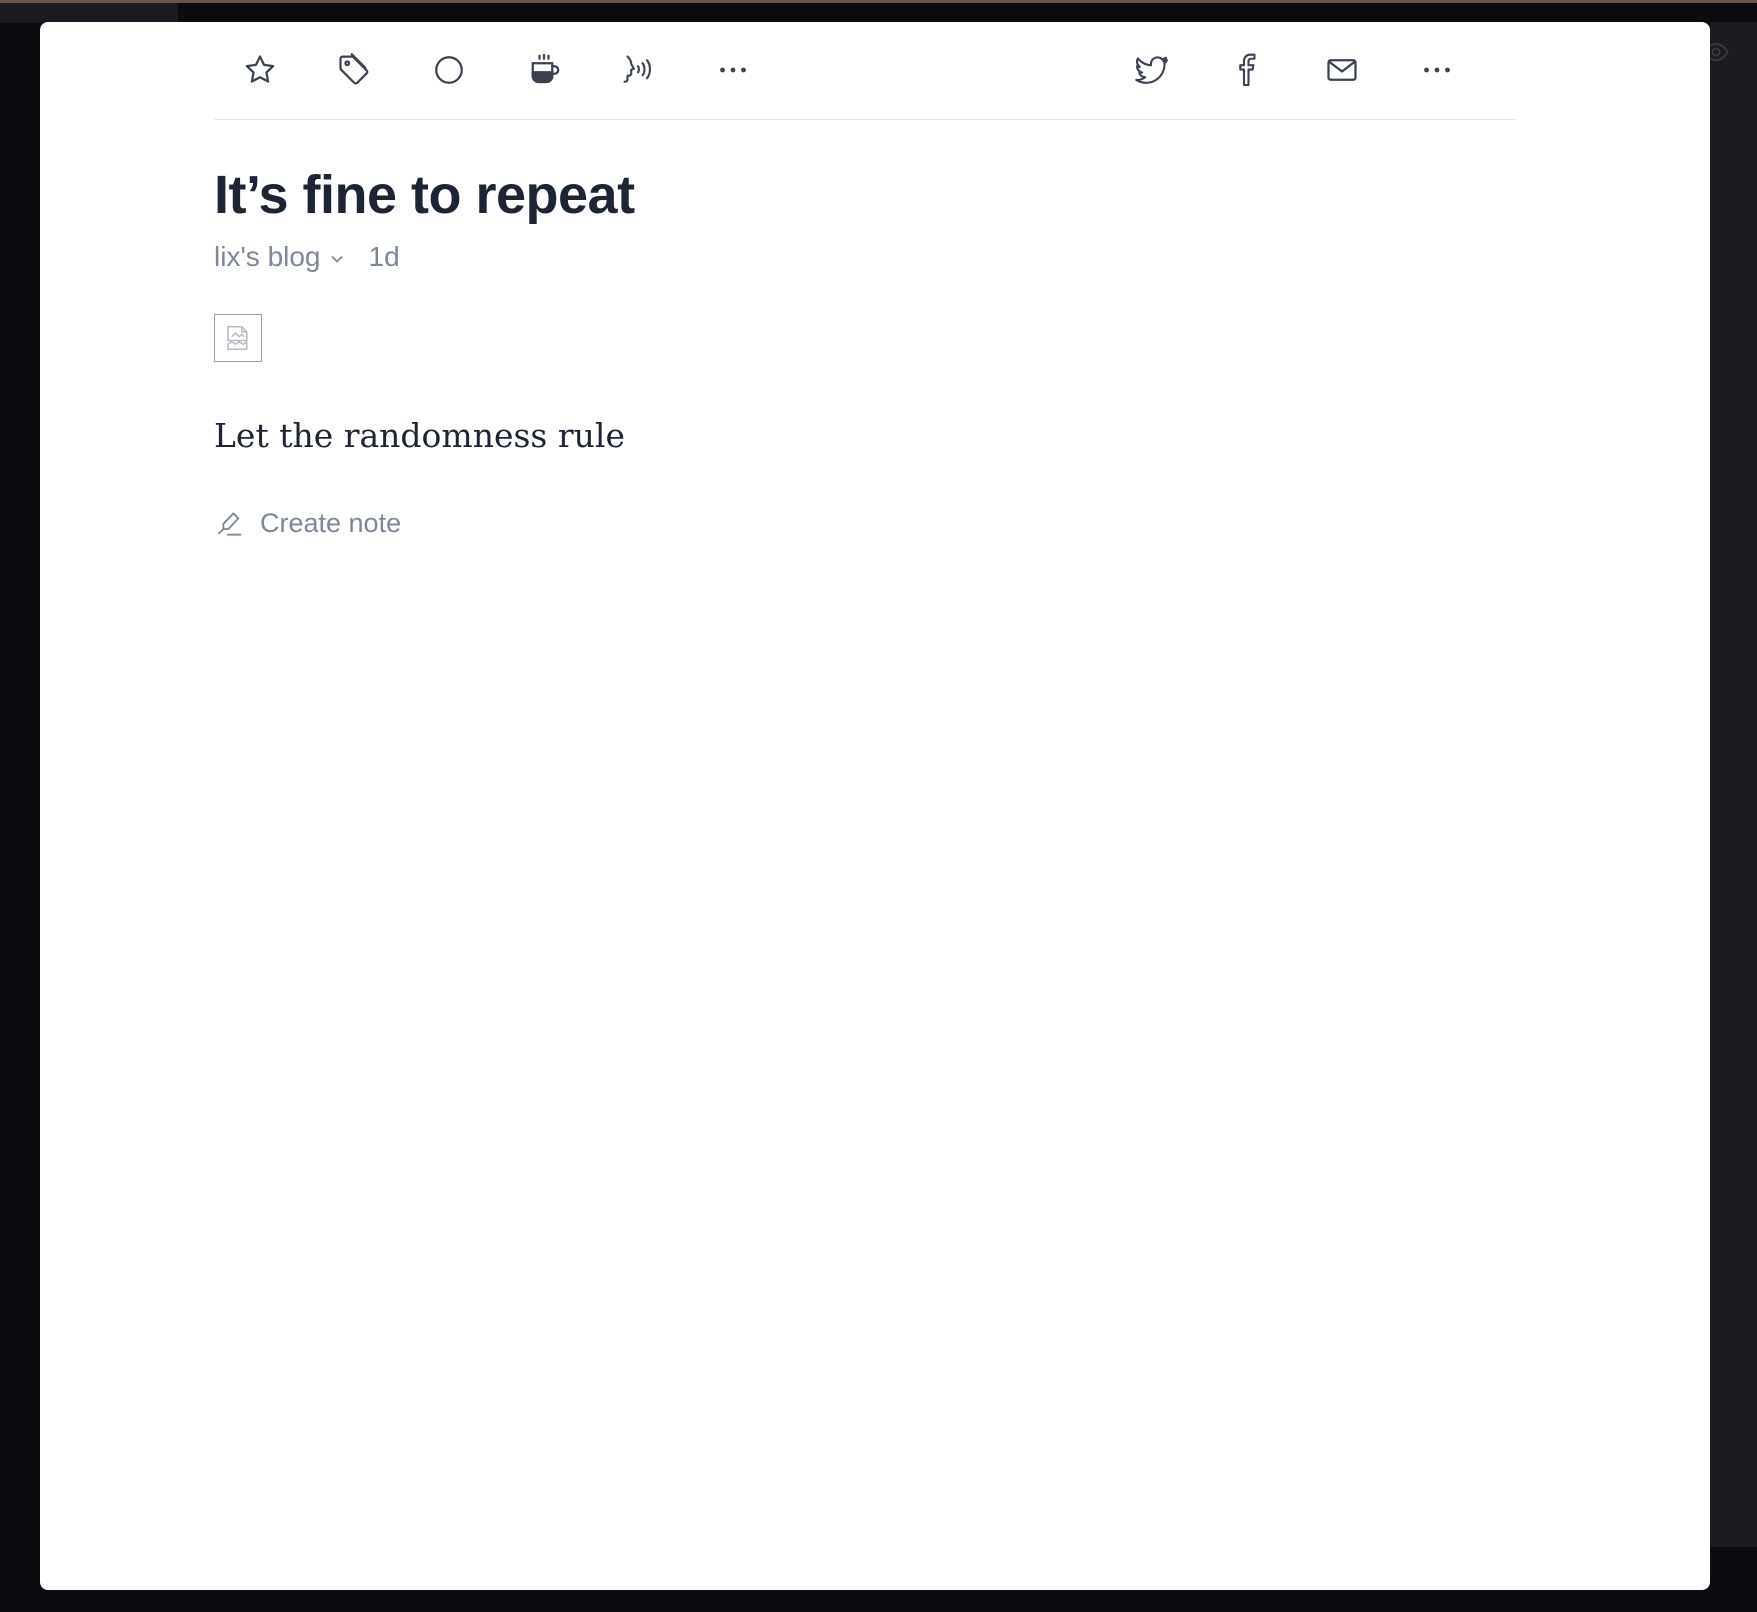 The image size is (1757, 1612). I want to click on star-button, so click(260, 70).